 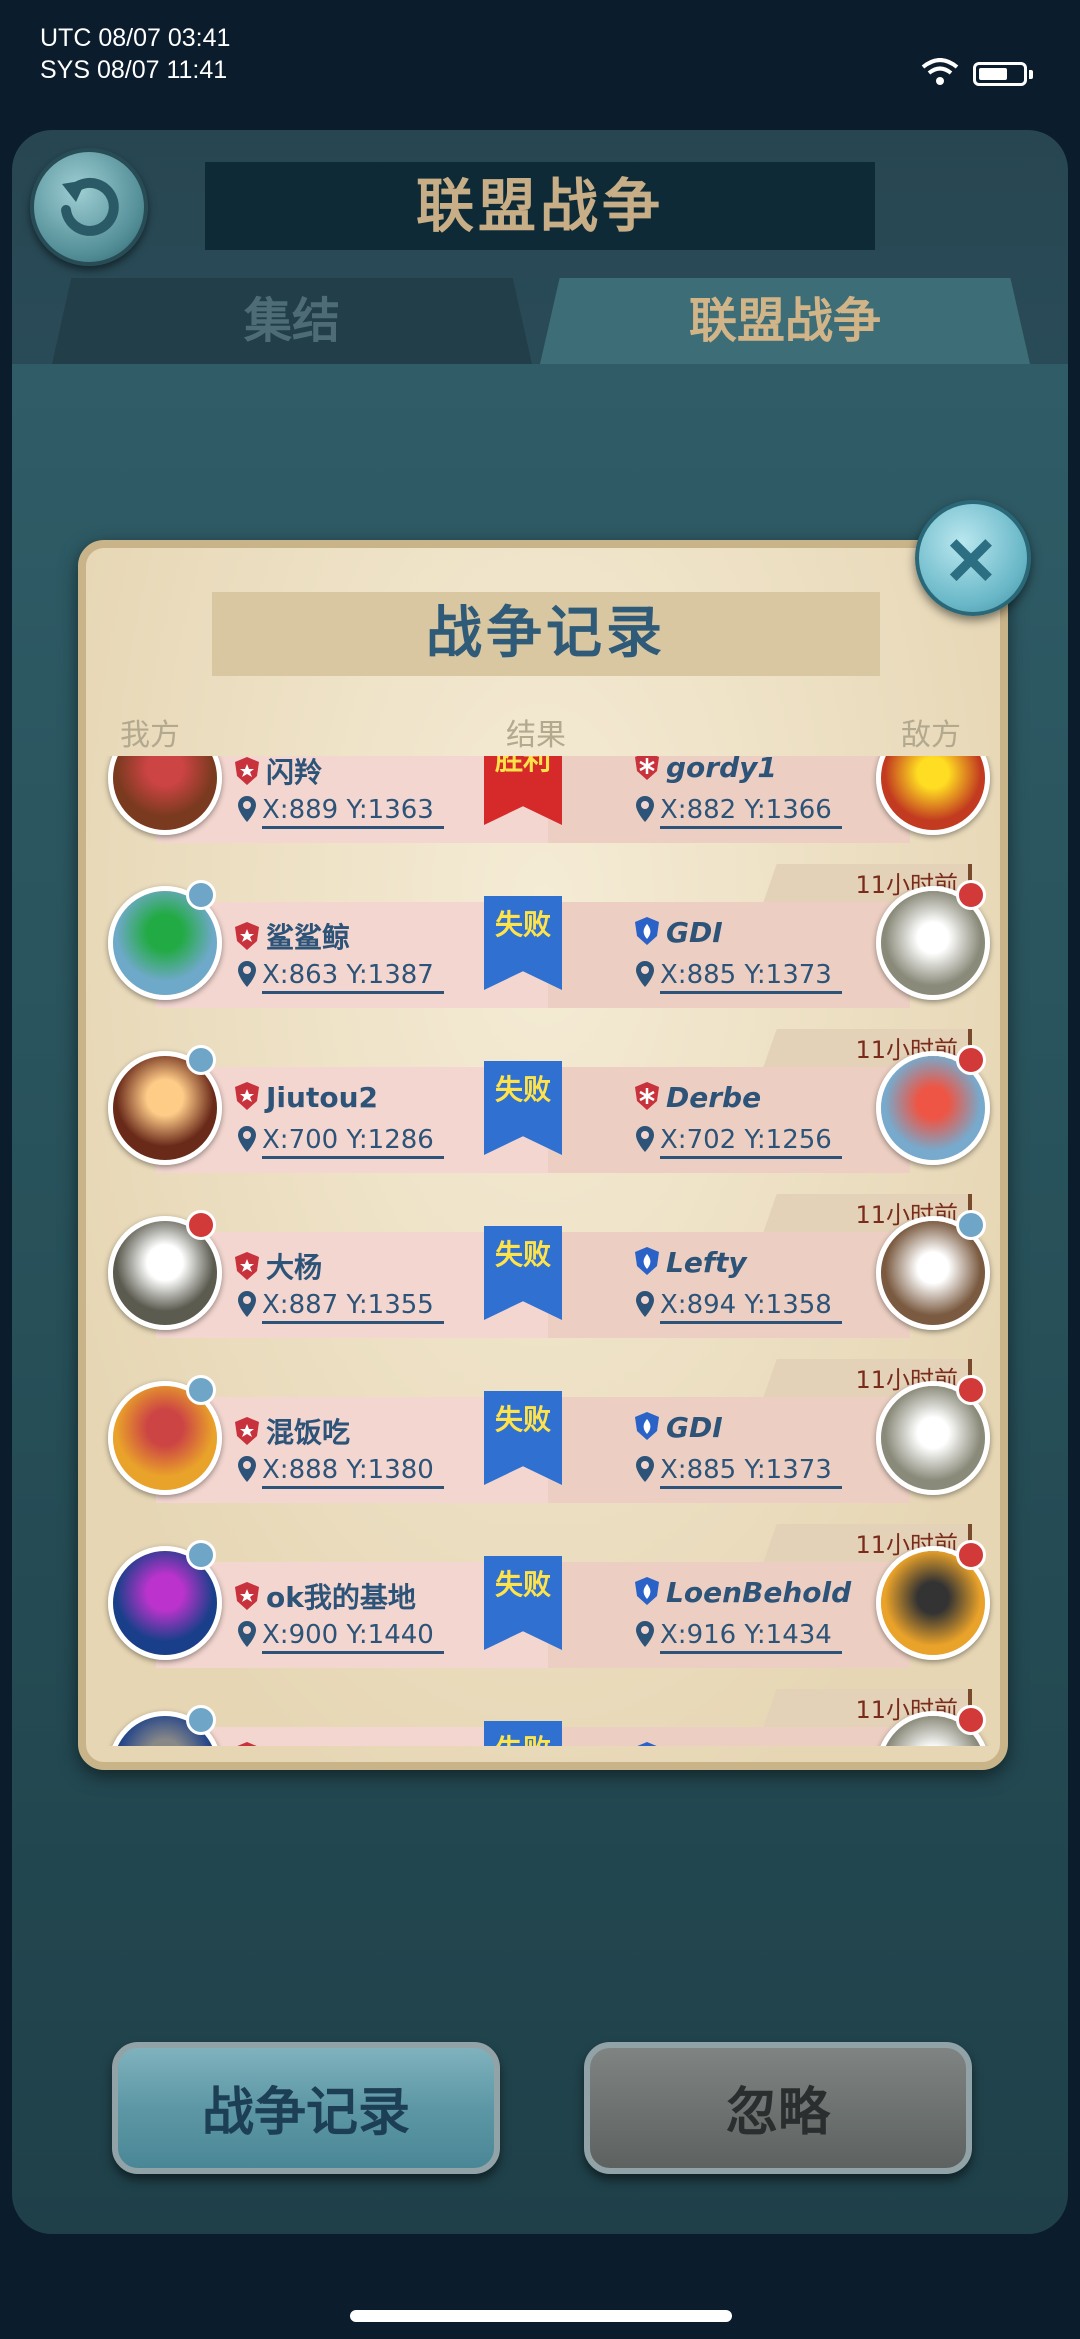 I want to click on enemy-avatar, so click(x=933, y=795).